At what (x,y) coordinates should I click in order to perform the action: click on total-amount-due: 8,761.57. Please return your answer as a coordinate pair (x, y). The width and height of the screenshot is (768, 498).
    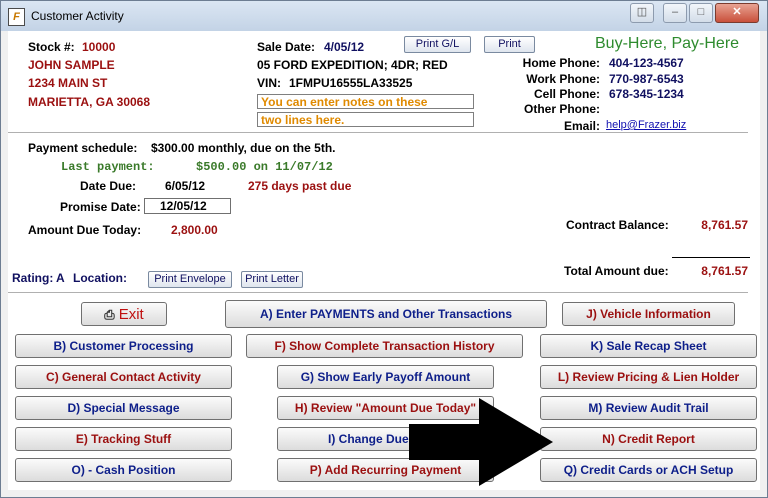
    Looking at the image, I should click on (724, 271).